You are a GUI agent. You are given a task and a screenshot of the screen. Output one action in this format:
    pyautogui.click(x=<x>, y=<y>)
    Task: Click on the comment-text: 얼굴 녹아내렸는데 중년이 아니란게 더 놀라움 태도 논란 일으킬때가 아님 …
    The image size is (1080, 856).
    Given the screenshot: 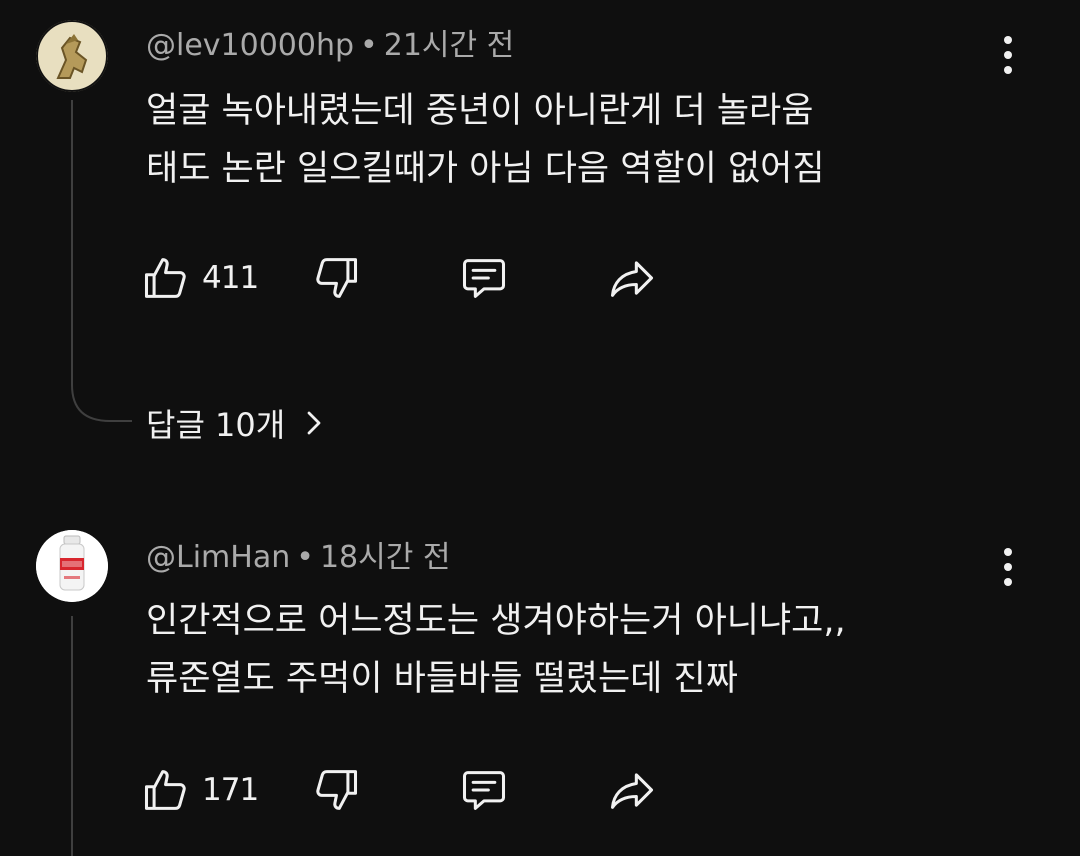 What is the action you would take?
    pyautogui.click(x=485, y=140)
    